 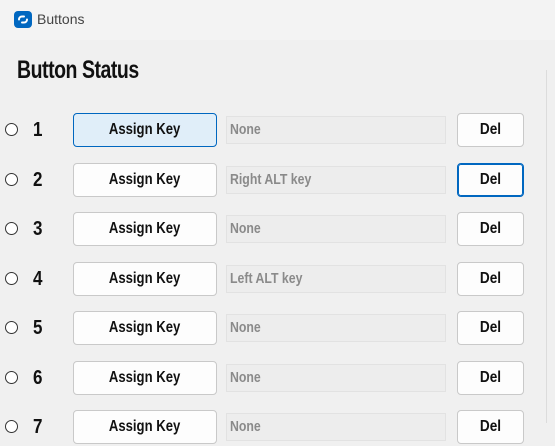 What do you see at coordinates (38, 279) in the screenshot?
I see `row-number: 4` at bounding box center [38, 279].